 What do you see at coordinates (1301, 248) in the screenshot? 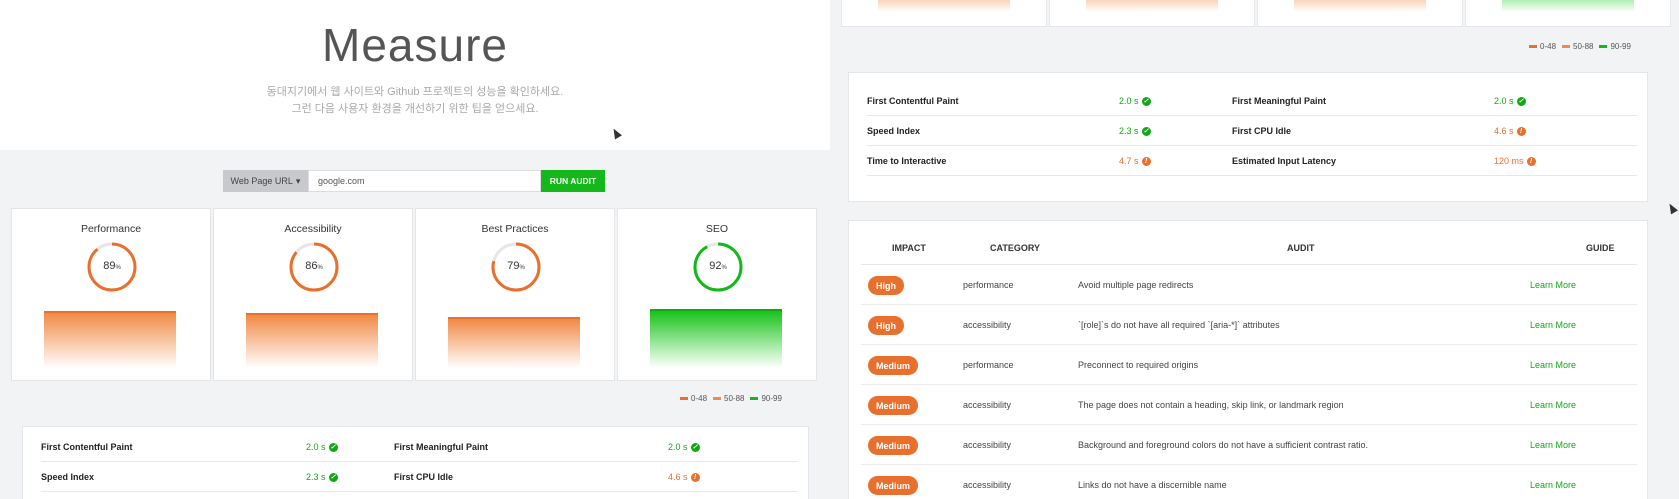
I see `header-audit: AUDIT` at bounding box center [1301, 248].